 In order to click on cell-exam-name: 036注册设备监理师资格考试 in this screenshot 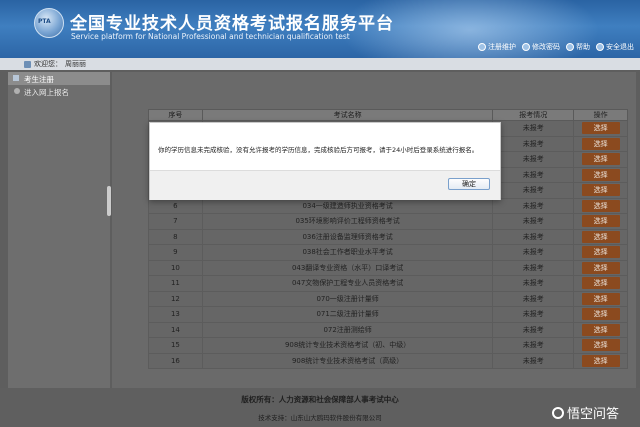, I will do `click(347, 236)`.